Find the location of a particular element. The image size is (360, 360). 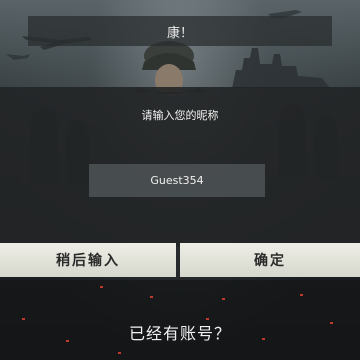

confirm-label: 确定 is located at coordinates (270, 261).